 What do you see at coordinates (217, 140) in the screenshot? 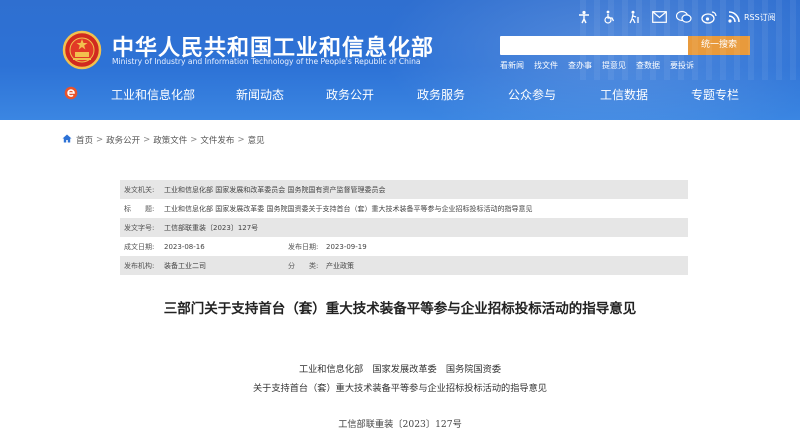
I see `breadcrumb-file-release: 文件发布` at bounding box center [217, 140].